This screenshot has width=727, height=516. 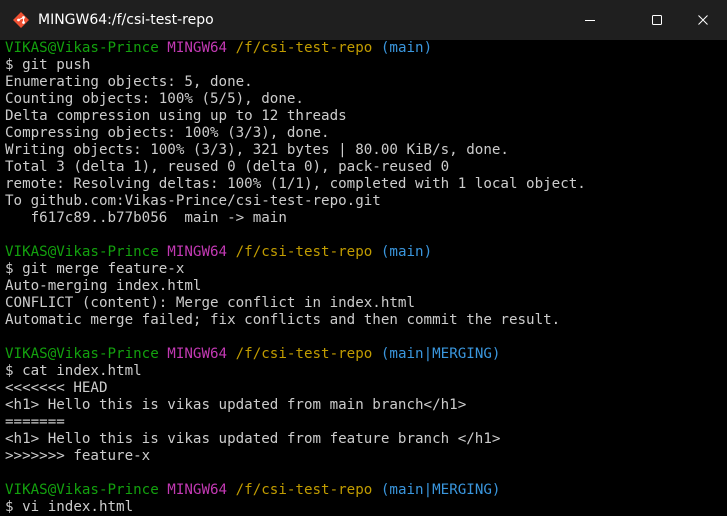 What do you see at coordinates (78, 456) in the screenshot?
I see `output-line: >>>>>>> feature-x` at bounding box center [78, 456].